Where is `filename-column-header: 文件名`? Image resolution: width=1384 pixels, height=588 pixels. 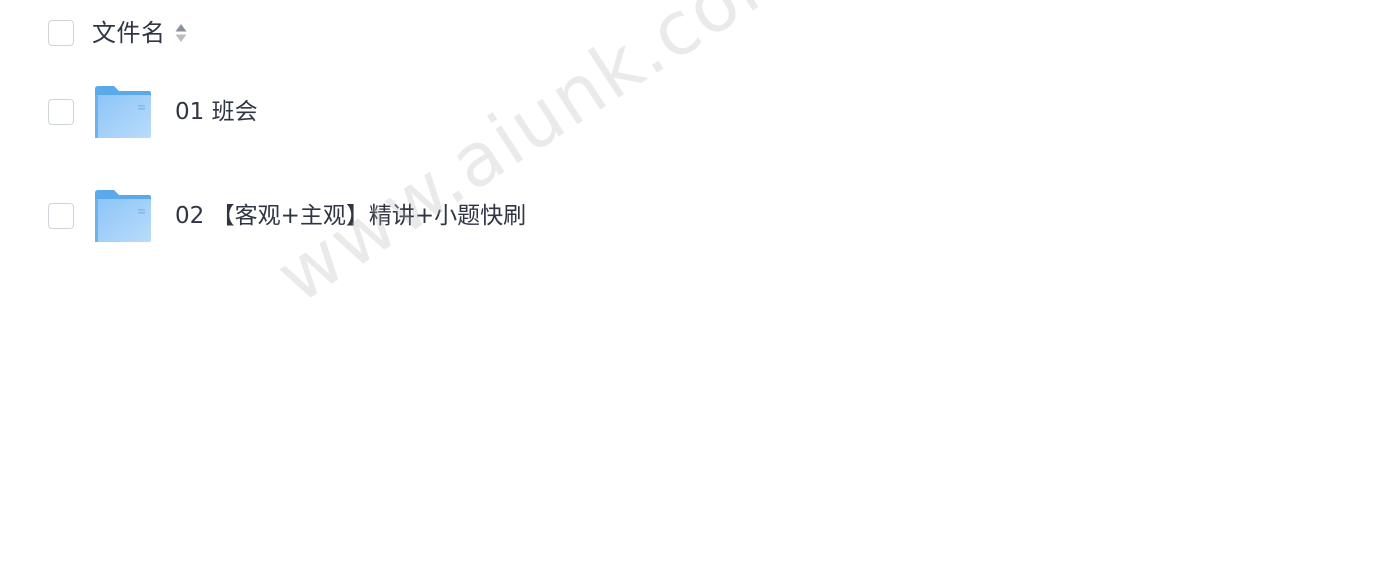
filename-column-header: 文件名 is located at coordinates (129, 33).